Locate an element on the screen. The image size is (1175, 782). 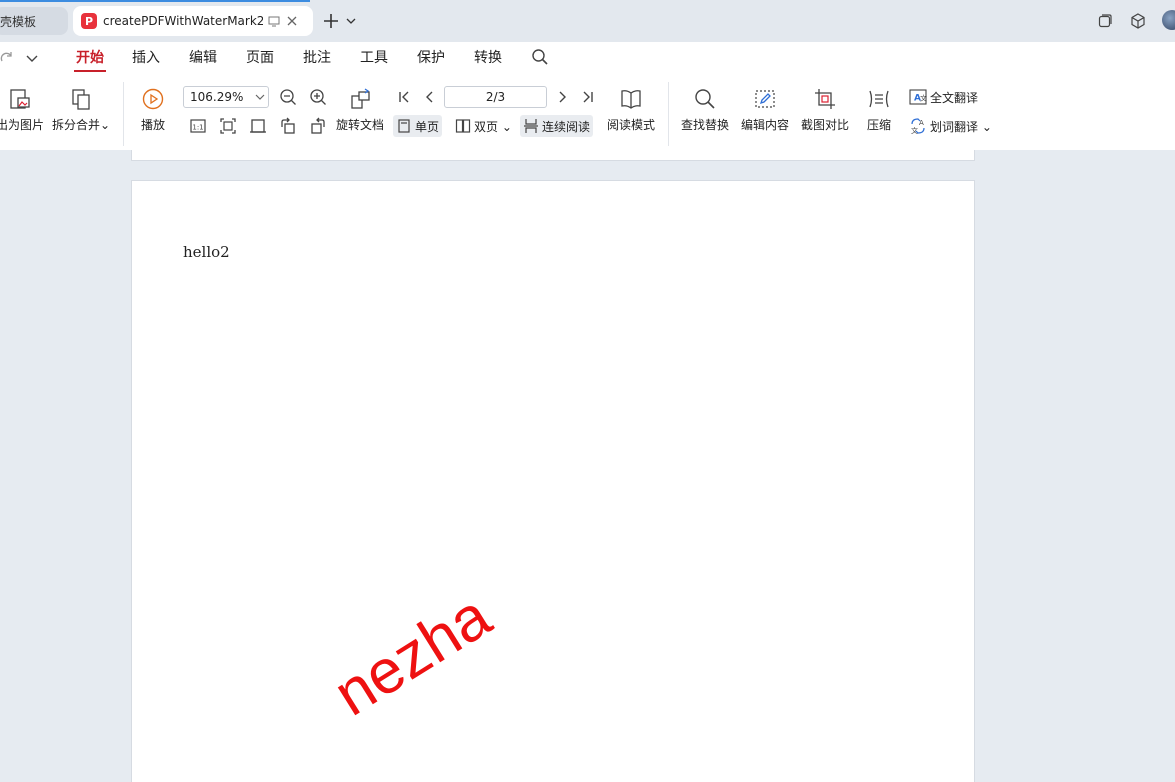
previous-page-icon is located at coordinates (430, 97).